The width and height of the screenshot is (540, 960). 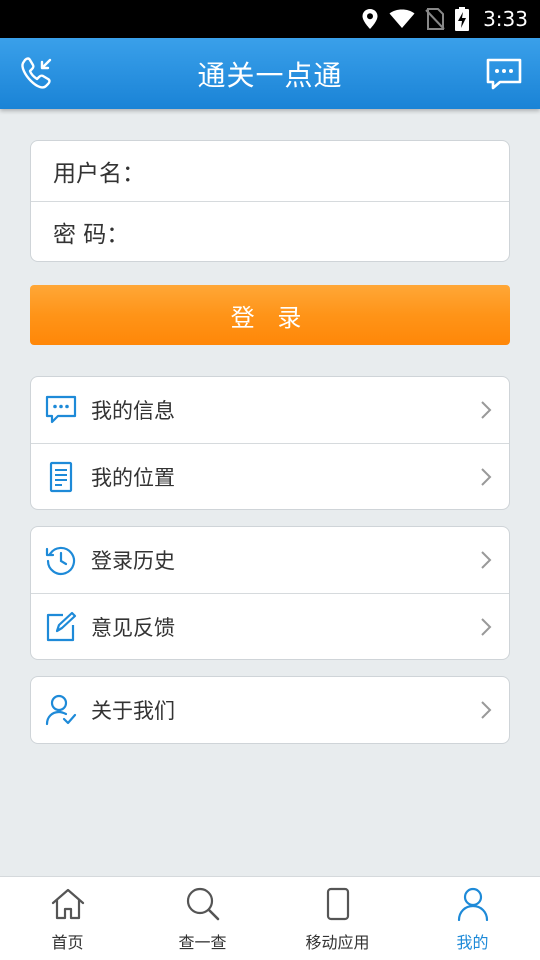 What do you see at coordinates (61, 560) in the screenshot?
I see `history-icon` at bounding box center [61, 560].